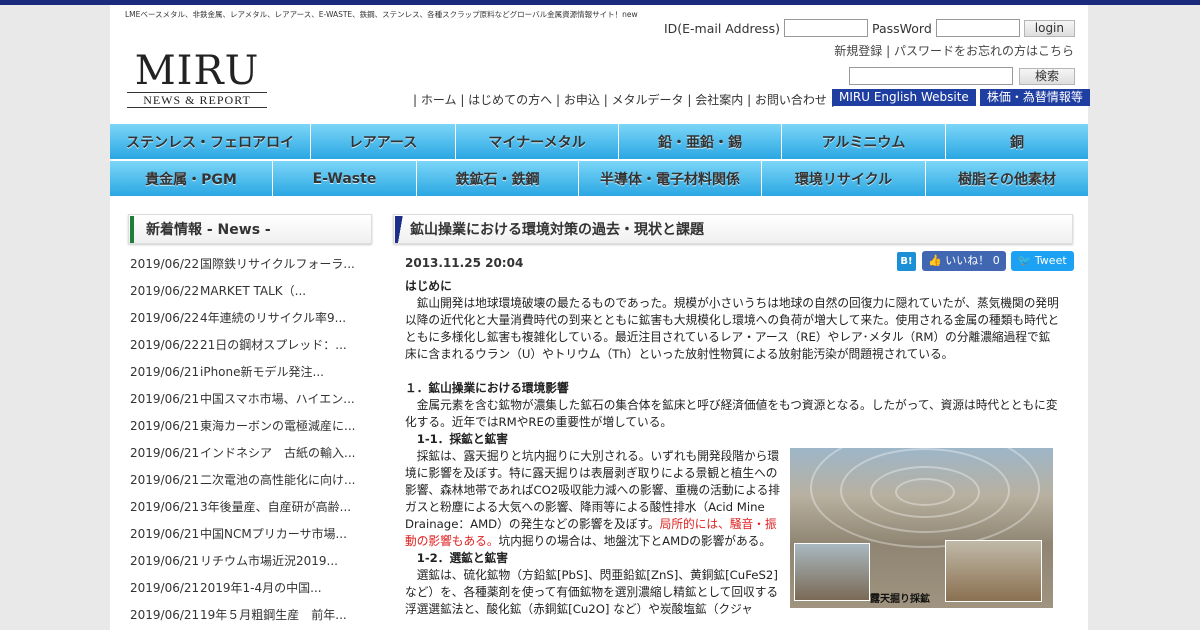 The width and height of the screenshot is (1200, 630). I want to click on nav-company: 会社案内, so click(719, 100).